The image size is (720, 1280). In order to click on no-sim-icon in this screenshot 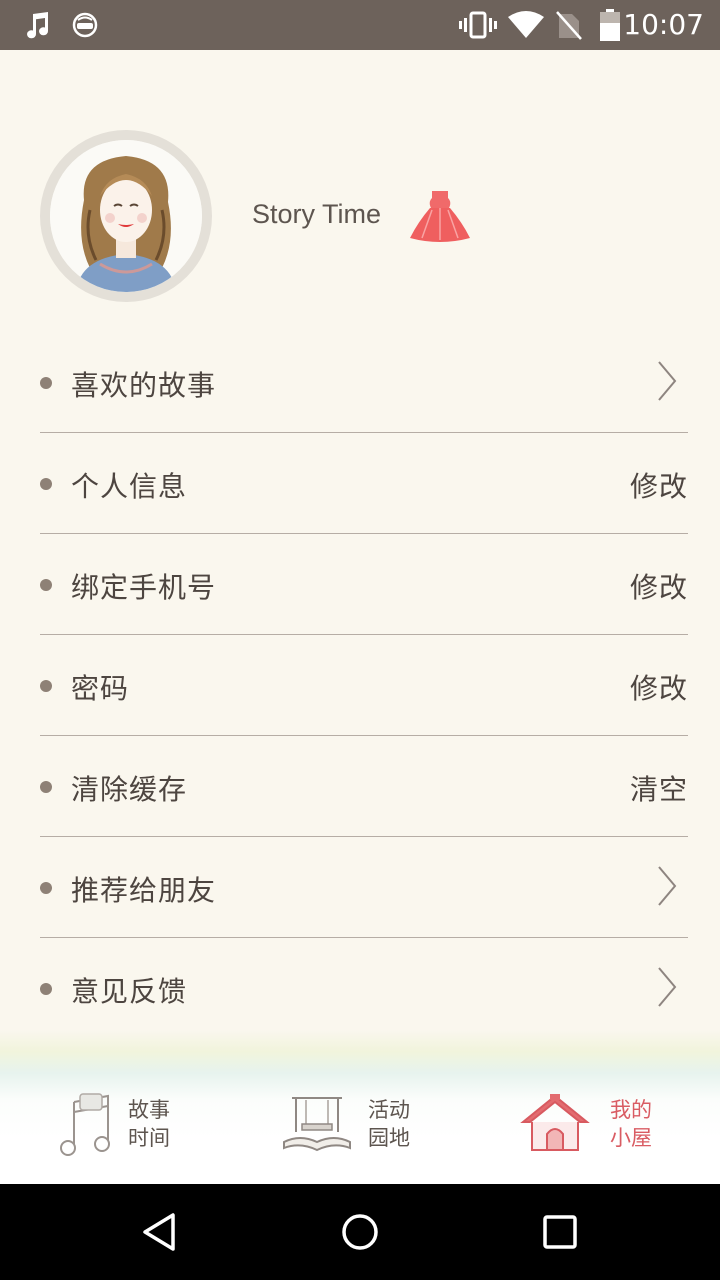, I will do `click(569, 25)`.